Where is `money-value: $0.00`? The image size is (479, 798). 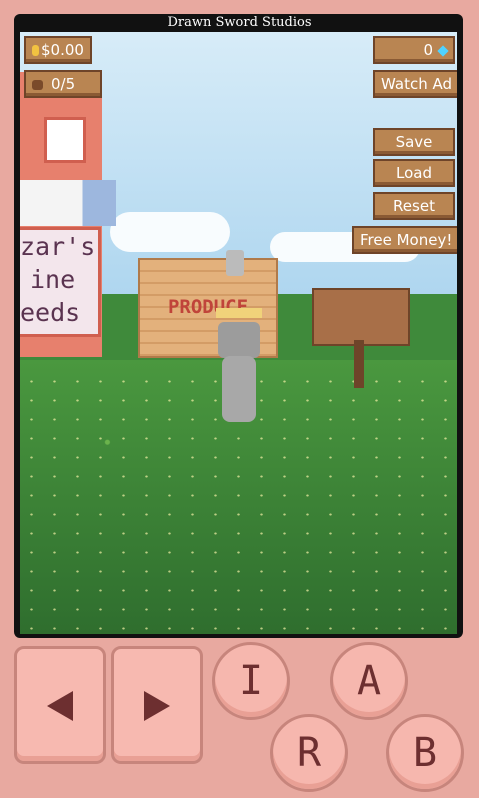
money-value: $0.00 is located at coordinates (62, 50).